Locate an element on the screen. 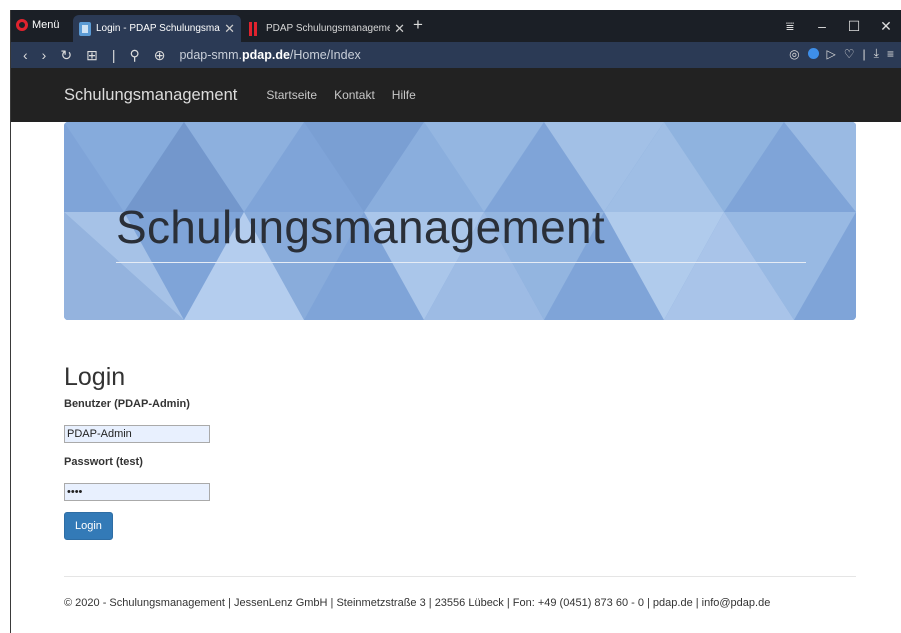 The image size is (901, 633). opera-logo-icon is located at coordinates (22, 25).